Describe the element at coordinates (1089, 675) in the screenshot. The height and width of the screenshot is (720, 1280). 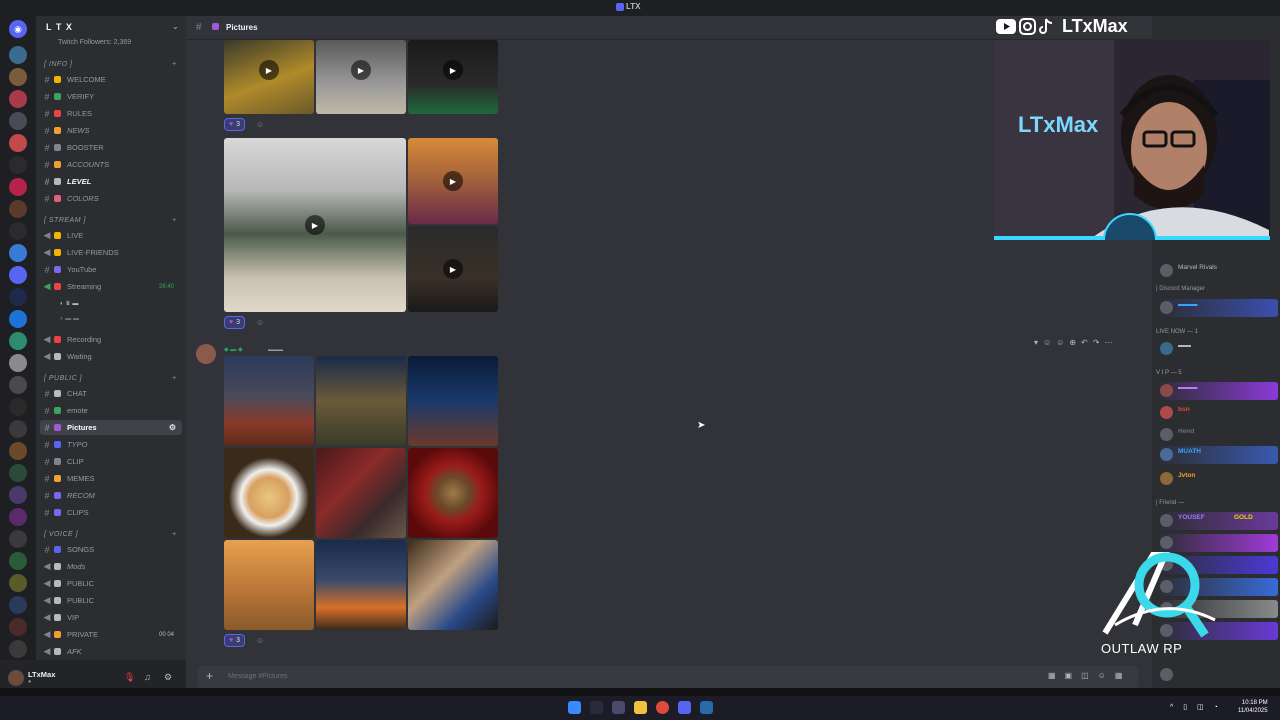
I see `composer-tools: ▦▣◫☺▦` at that location.